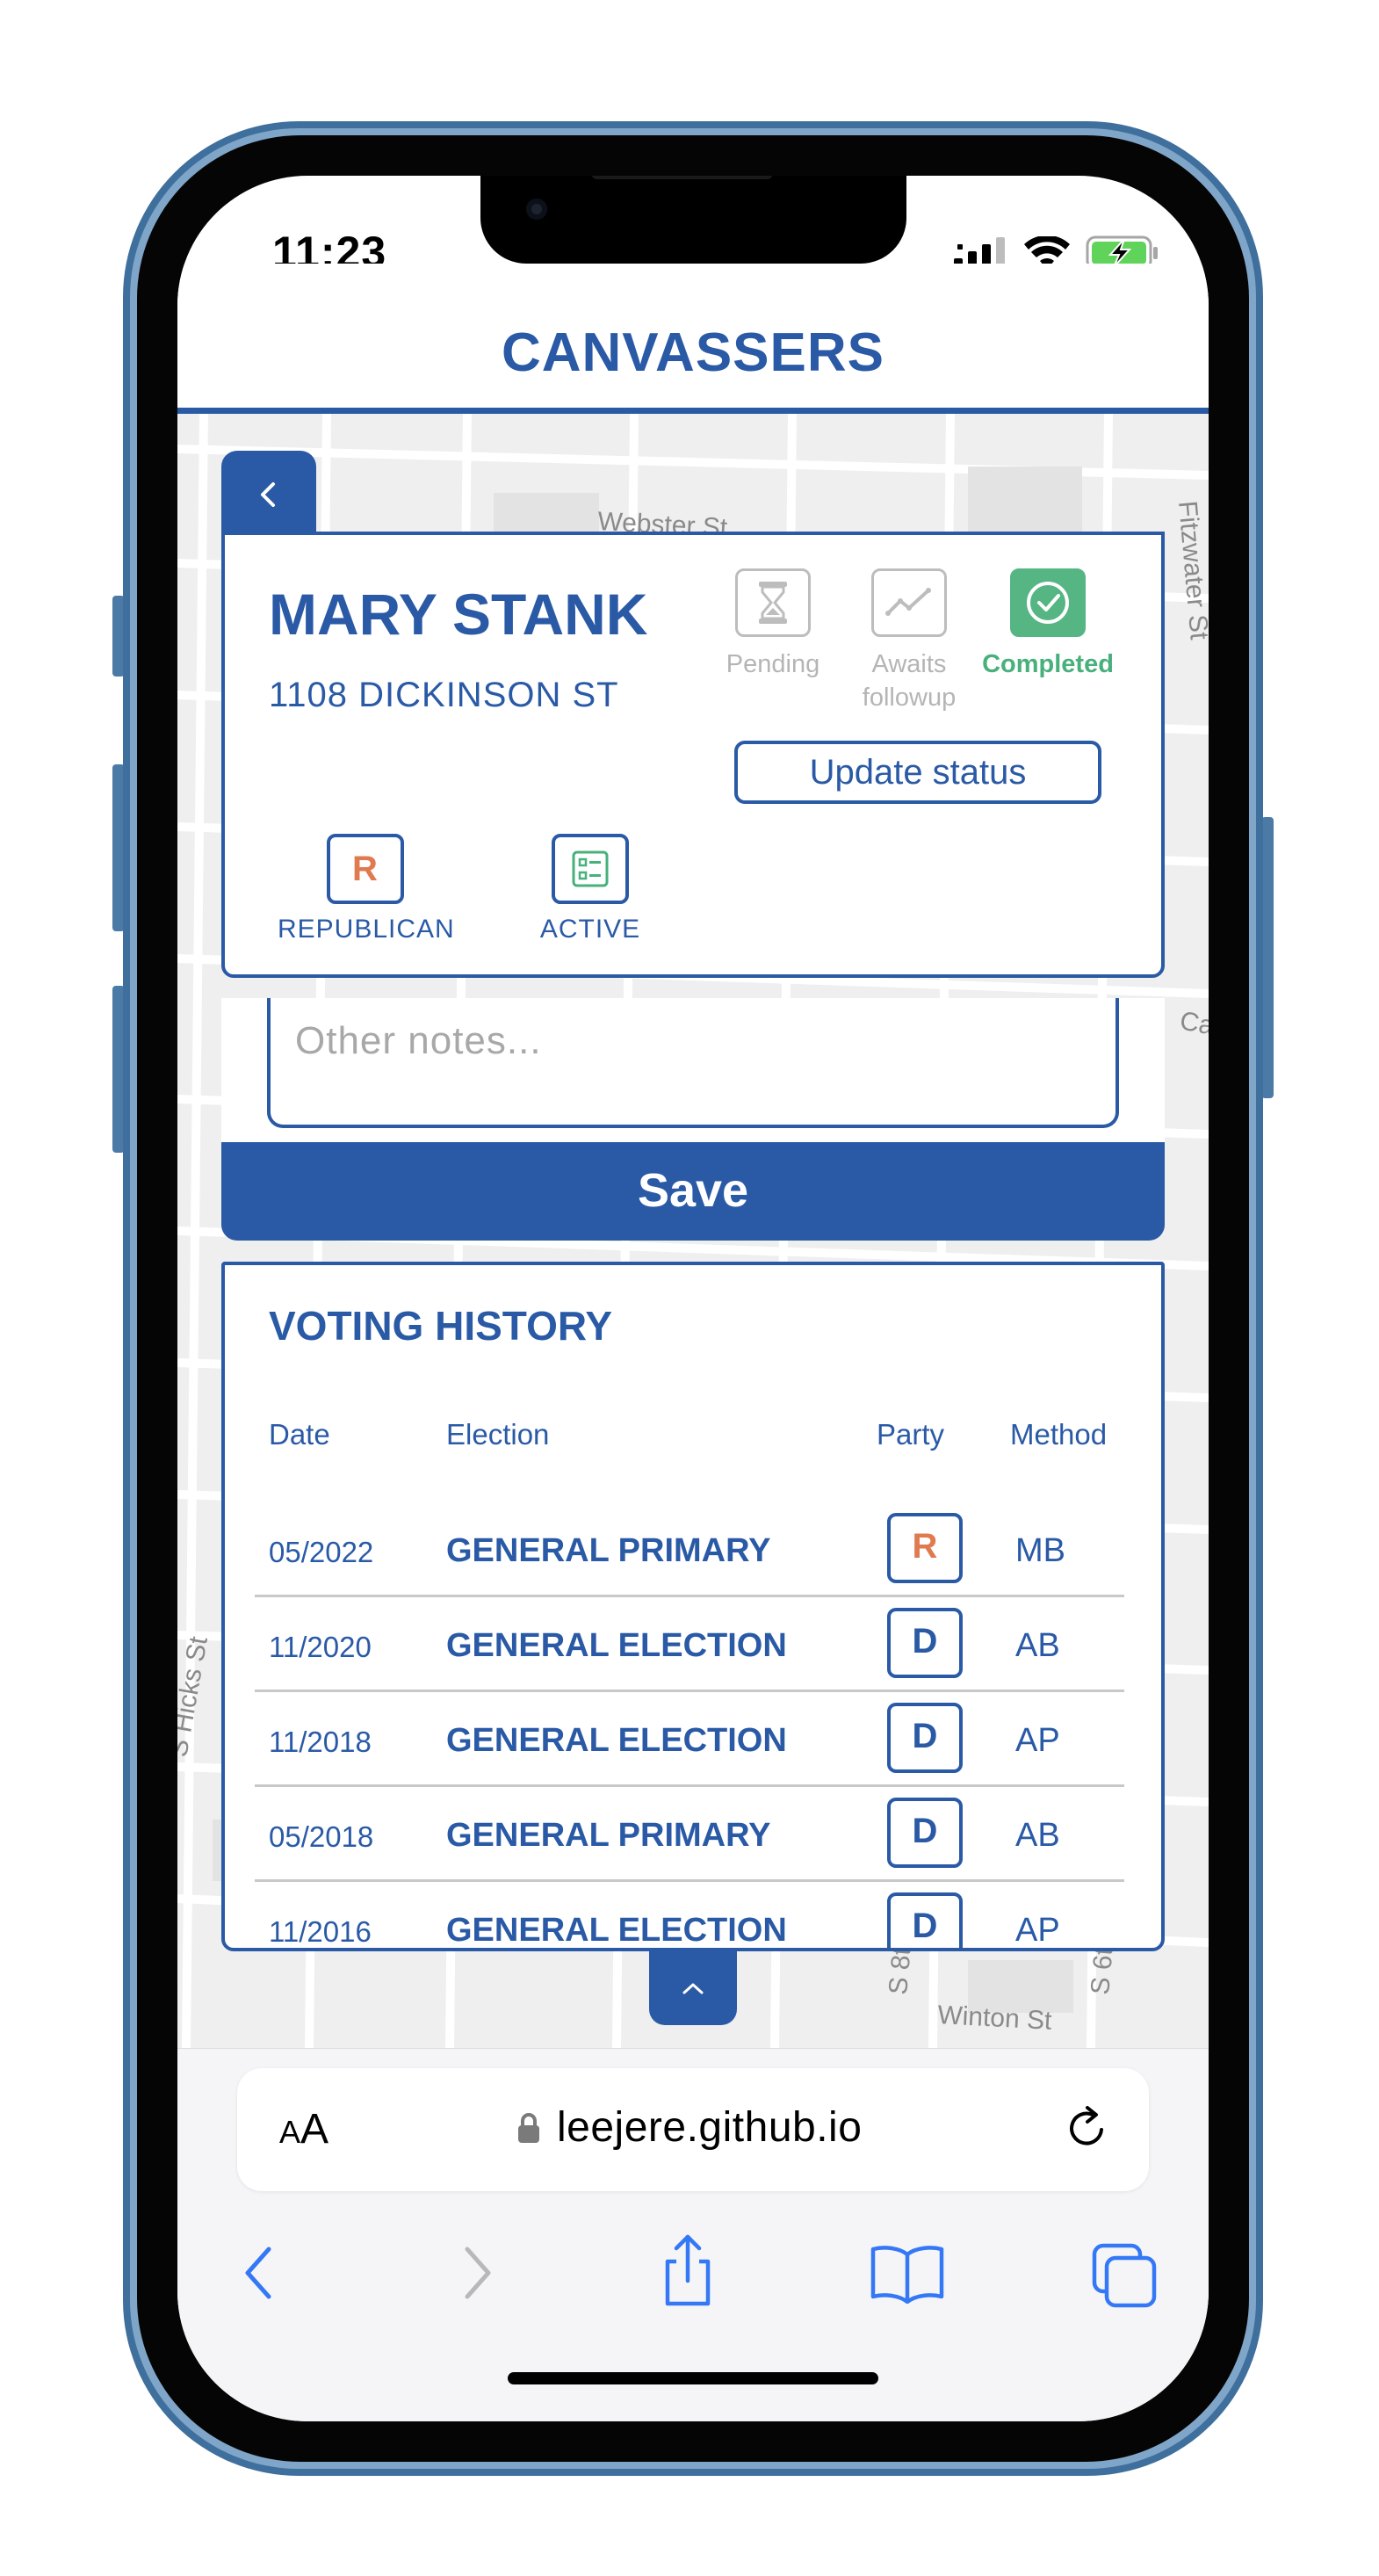 Image resolution: width=1379 pixels, height=2576 pixels. I want to click on tabs-icon, so click(1124, 2275).